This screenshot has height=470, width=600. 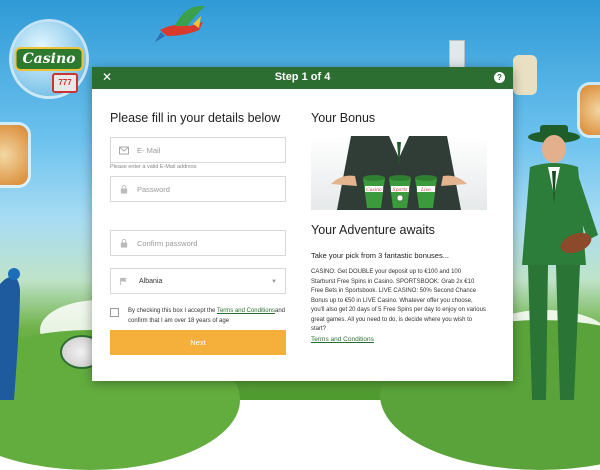 I want to click on cup-label-sports: Sports, so click(x=401, y=190).